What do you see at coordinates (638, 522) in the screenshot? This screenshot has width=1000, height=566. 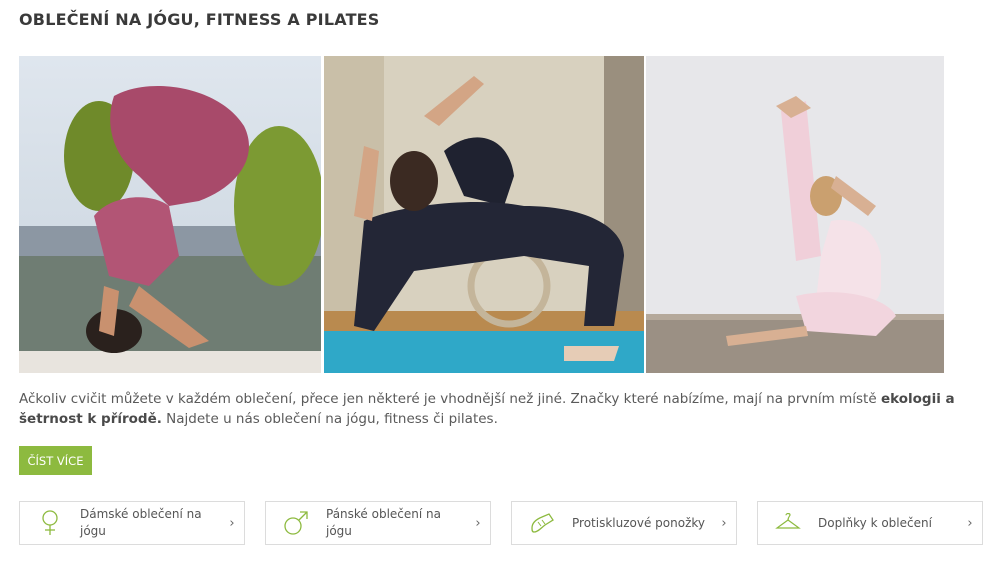 I see `category-label: Protiskluzové ponožky` at bounding box center [638, 522].